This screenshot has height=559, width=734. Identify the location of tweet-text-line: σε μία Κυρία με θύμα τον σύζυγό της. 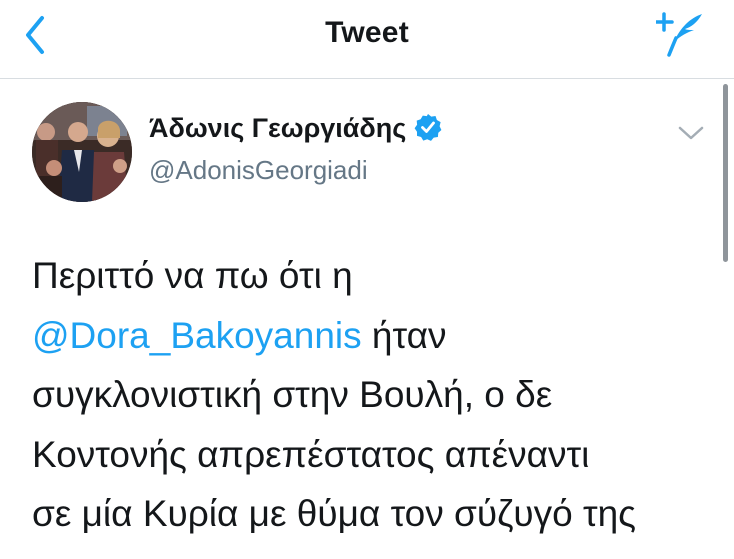
(377, 514).